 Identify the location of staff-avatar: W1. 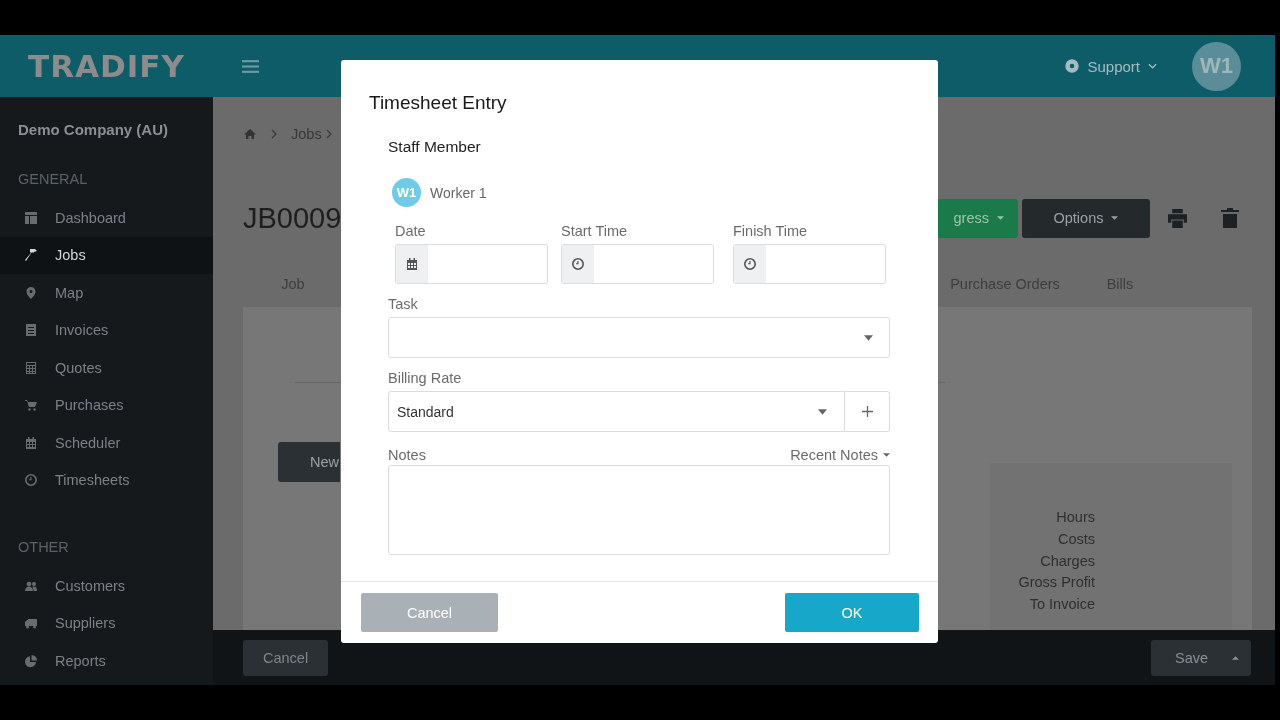
(406, 192).